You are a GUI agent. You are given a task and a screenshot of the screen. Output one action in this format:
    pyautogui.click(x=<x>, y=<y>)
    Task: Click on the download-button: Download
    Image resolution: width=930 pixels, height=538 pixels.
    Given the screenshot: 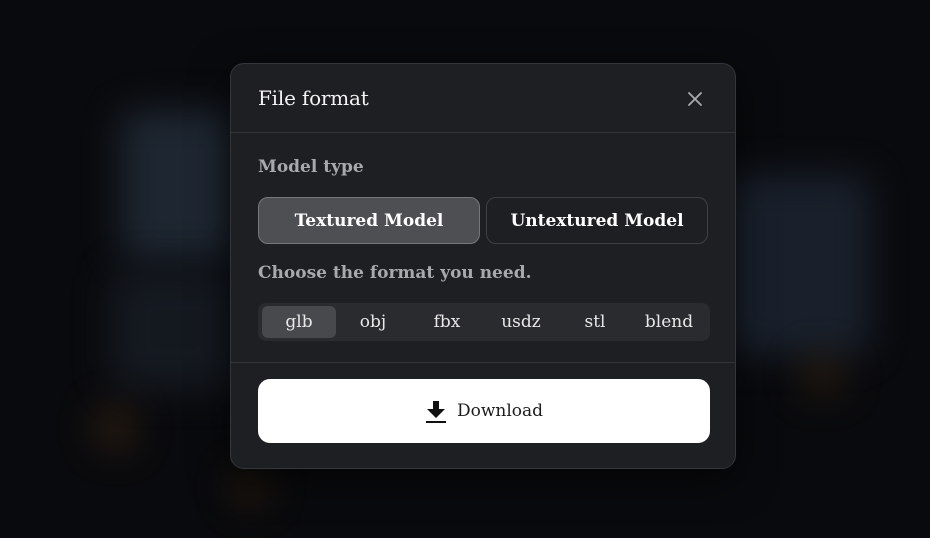 What is the action you would take?
    pyautogui.click(x=484, y=411)
    